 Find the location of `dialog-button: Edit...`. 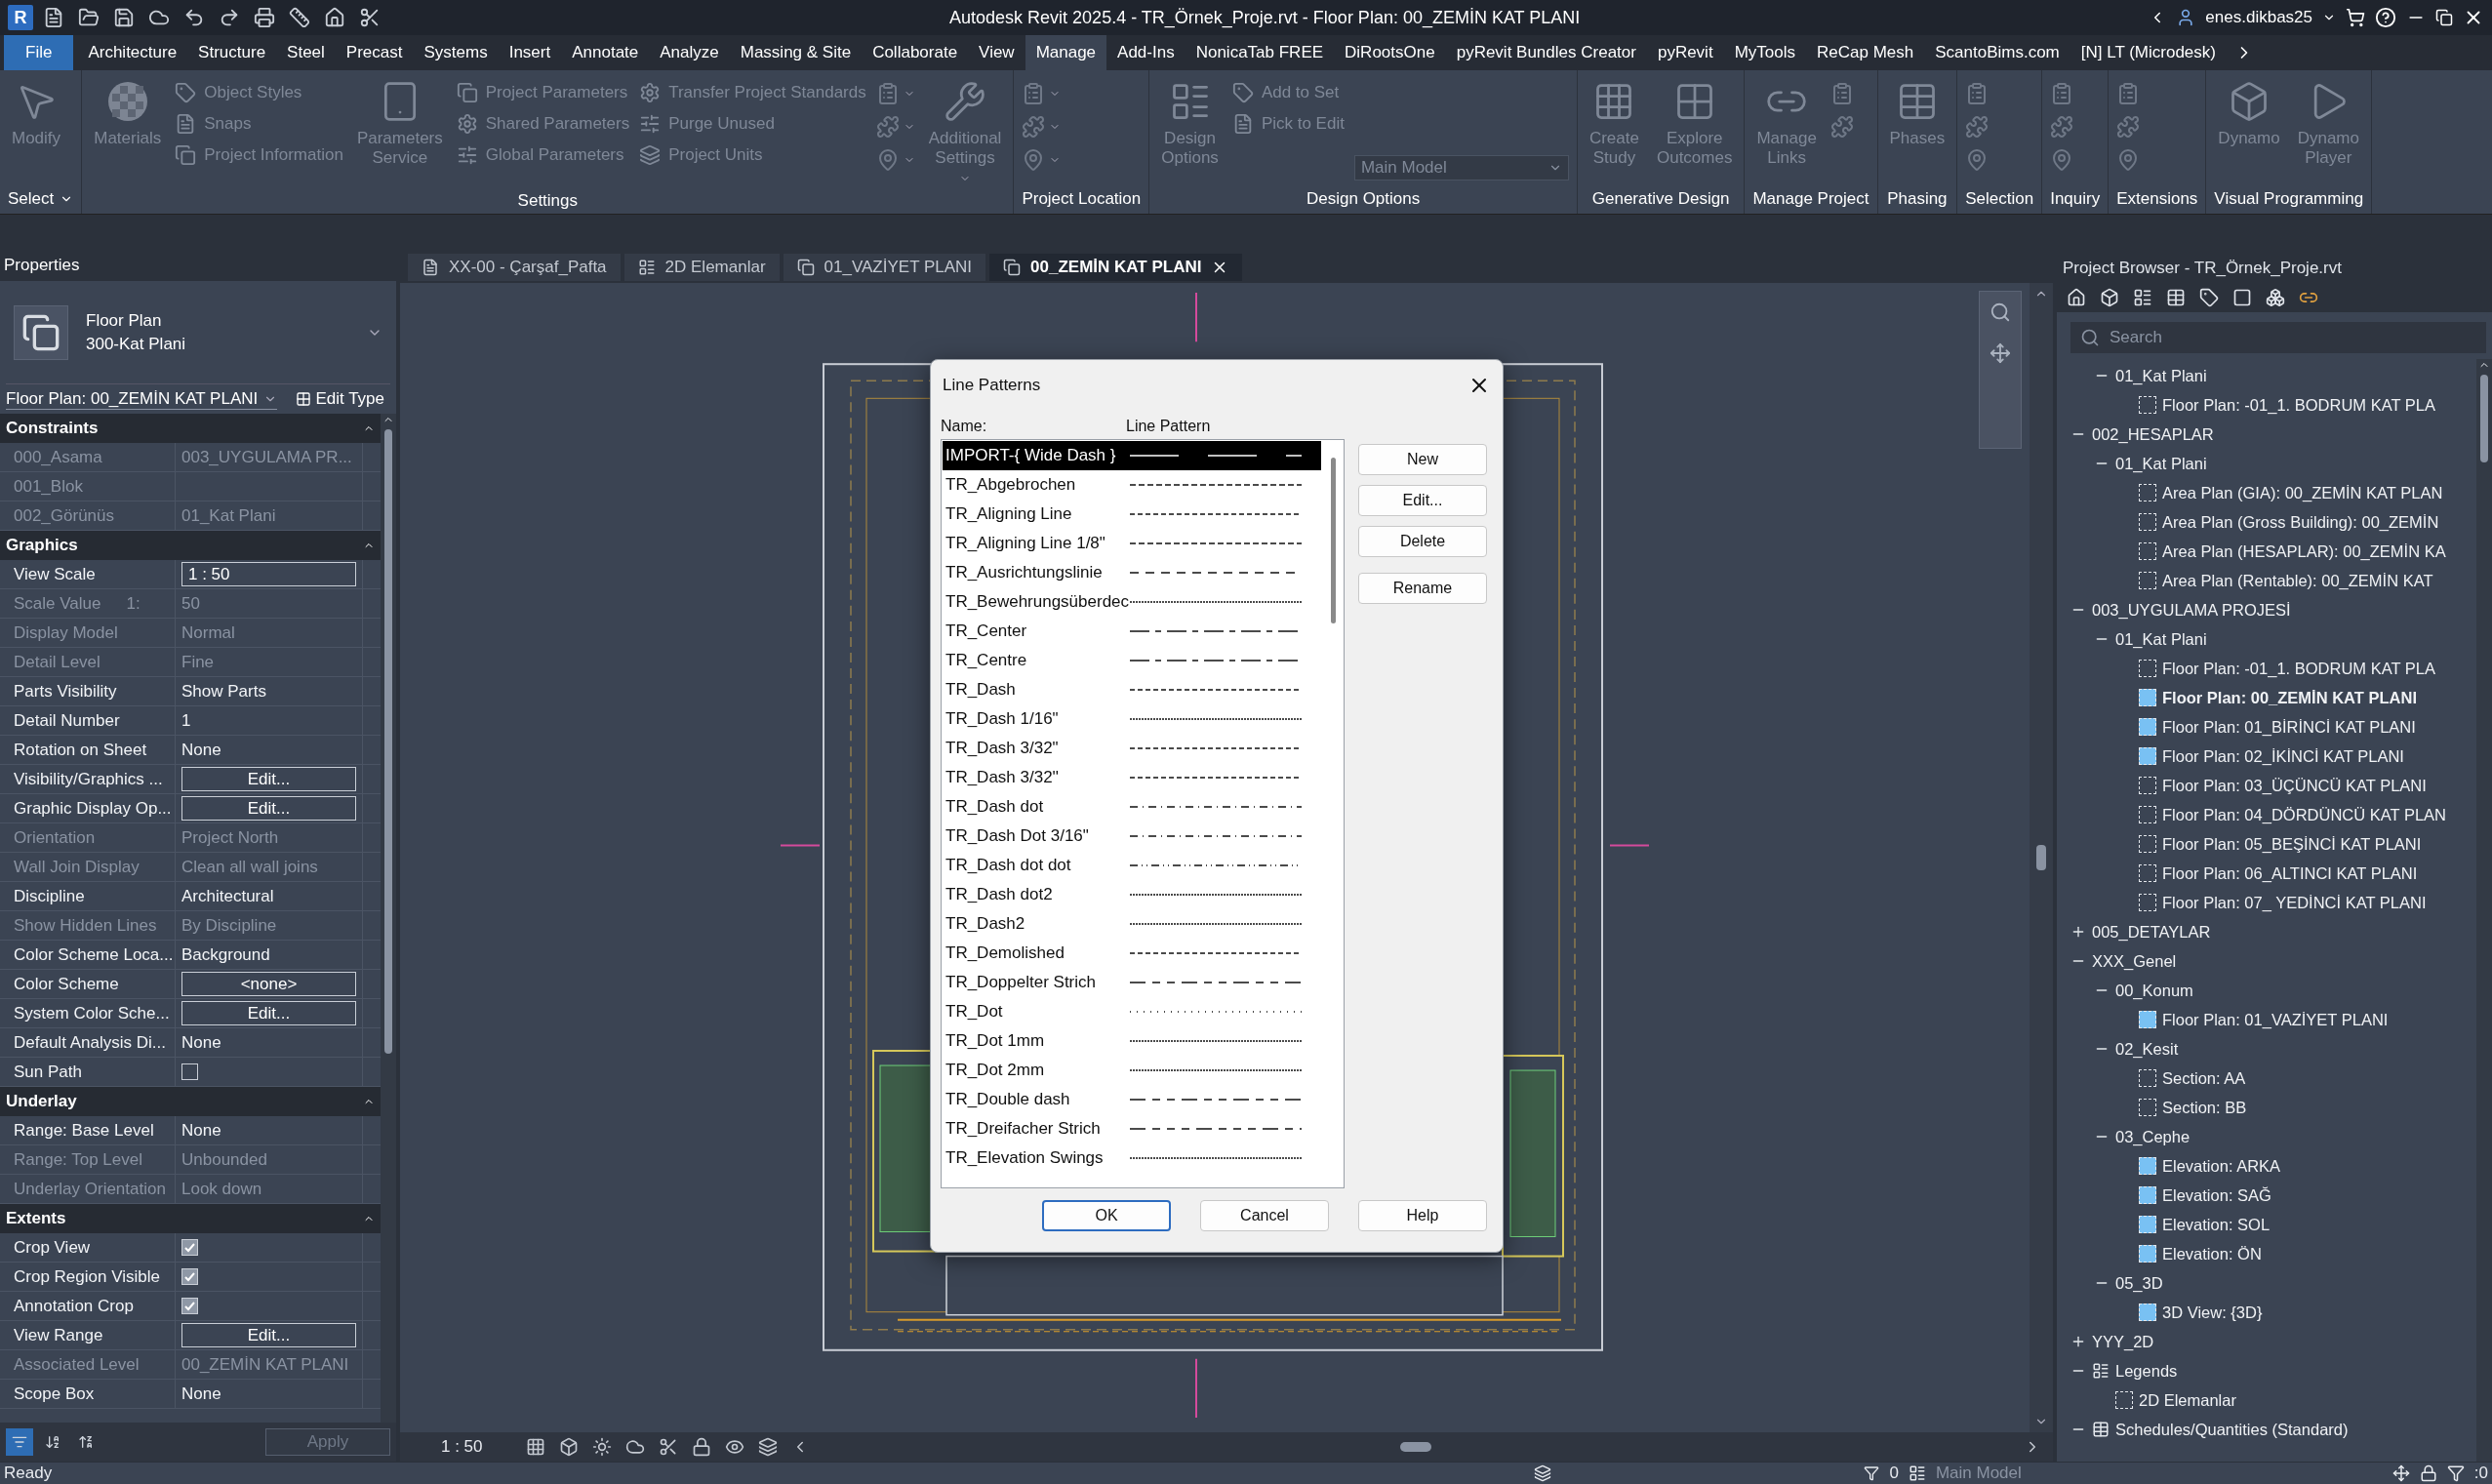

dialog-button: Edit... is located at coordinates (1422, 500).